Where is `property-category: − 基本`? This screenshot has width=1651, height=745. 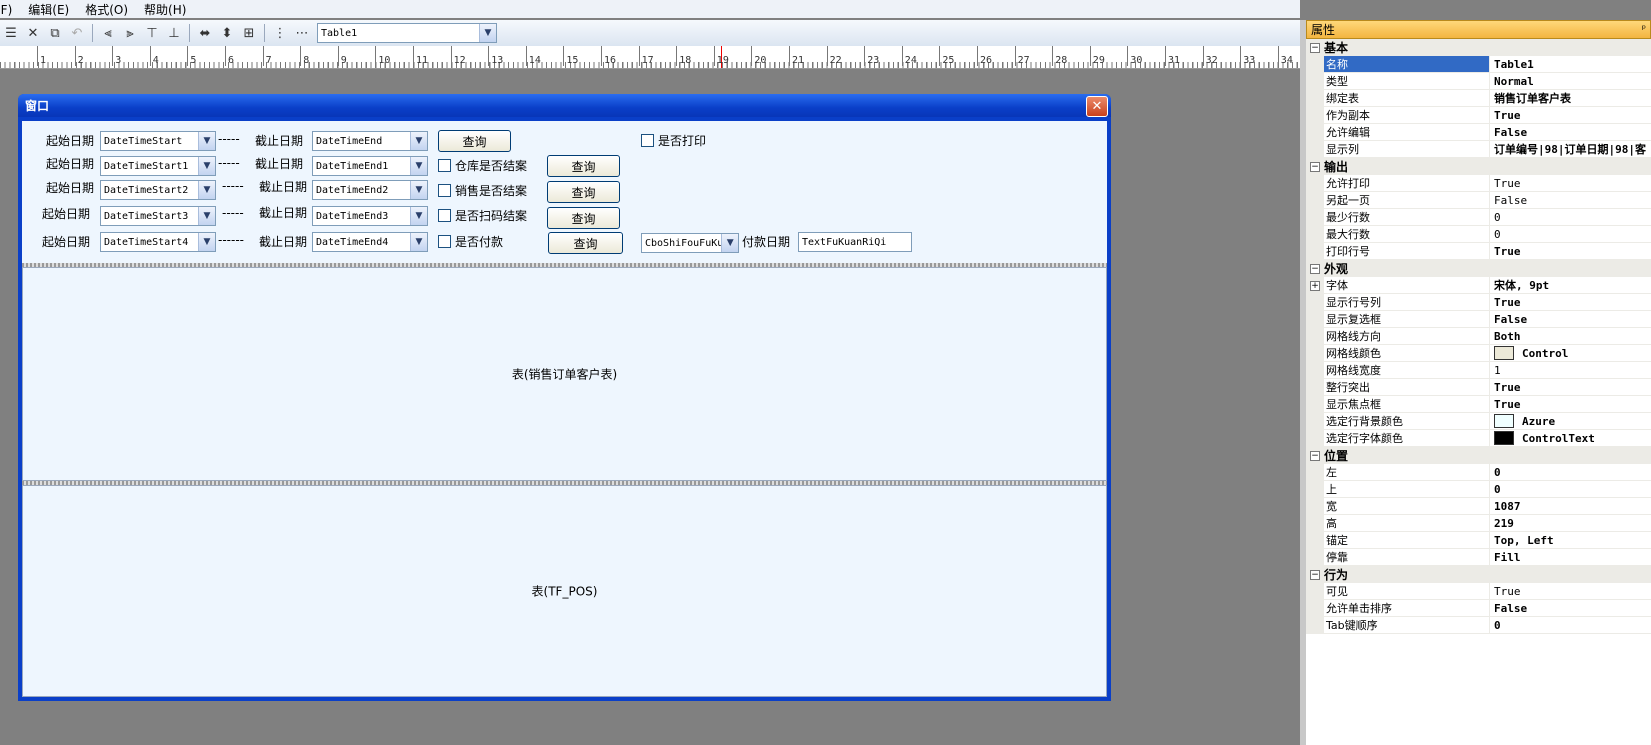 property-category: − 基本 is located at coordinates (1478, 47).